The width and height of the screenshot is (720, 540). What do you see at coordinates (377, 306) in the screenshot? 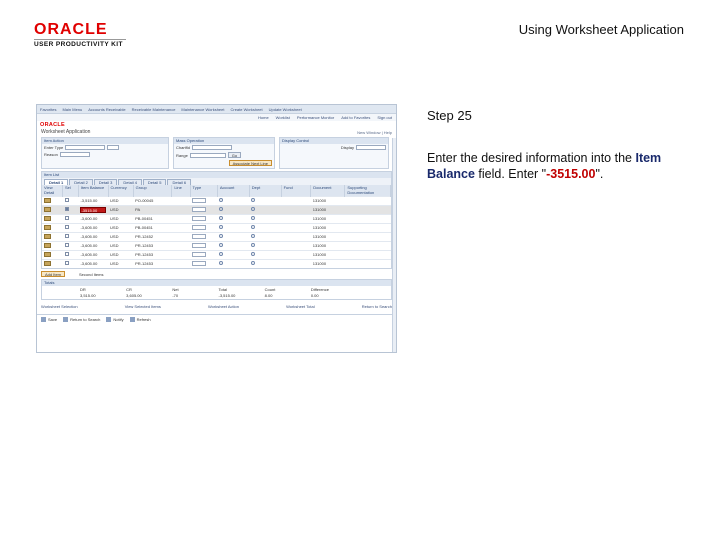
I see `link-return-to-search: Return to Search` at bounding box center [377, 306].